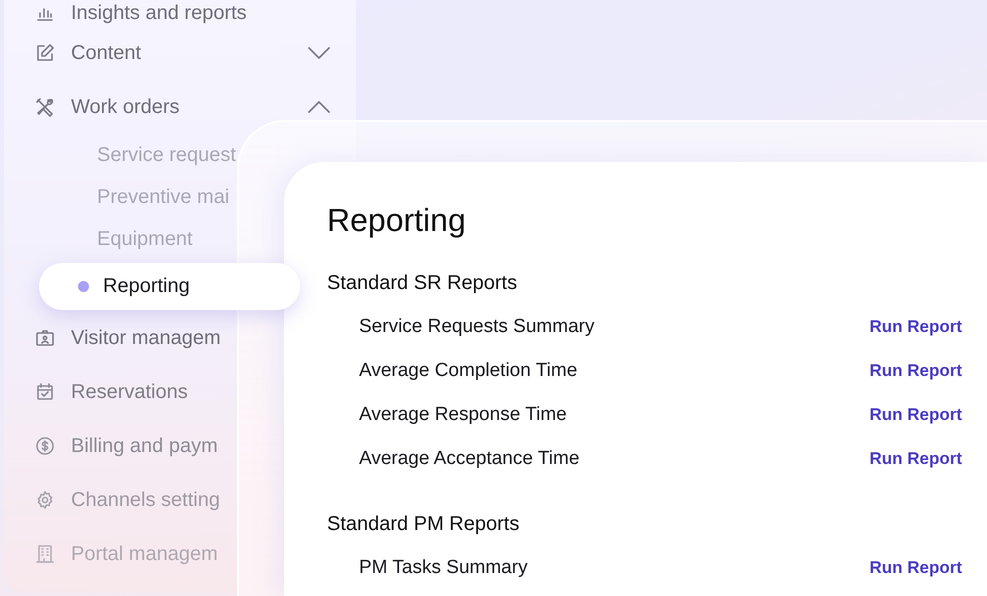  What do you see at coordinates (45, 500) in the screenshot?
I see `settings-icon` at bounding box center [45, 500].